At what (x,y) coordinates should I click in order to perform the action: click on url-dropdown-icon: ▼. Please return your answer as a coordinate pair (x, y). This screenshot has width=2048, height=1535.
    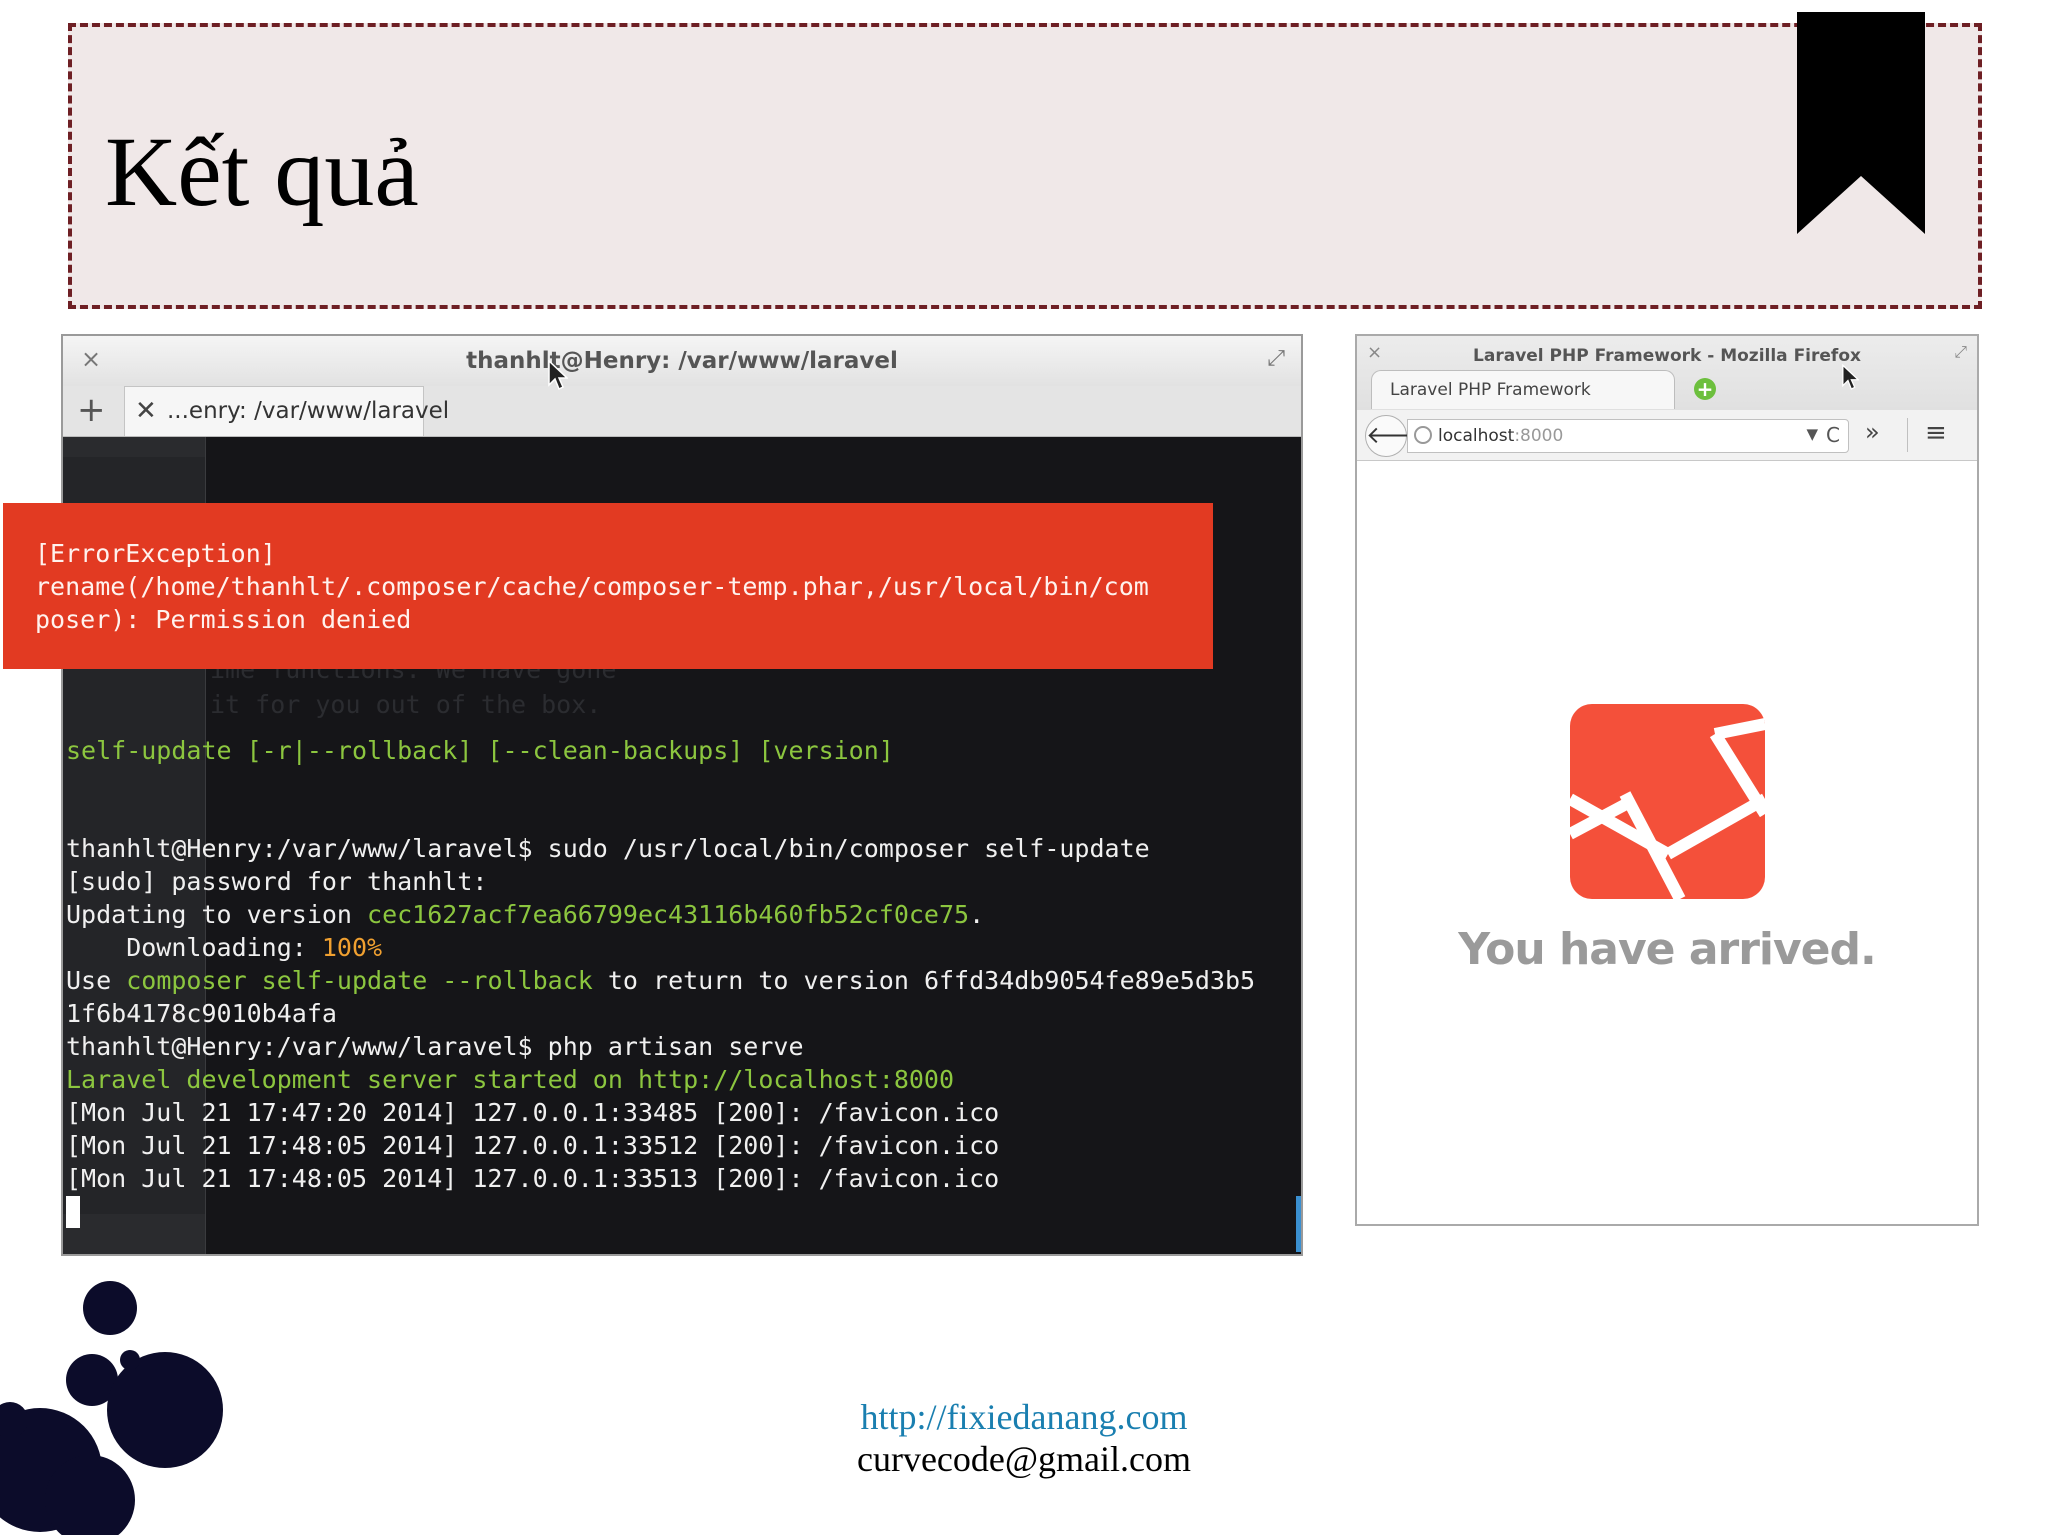
    Looking at the image, I should click on (1812, 434).